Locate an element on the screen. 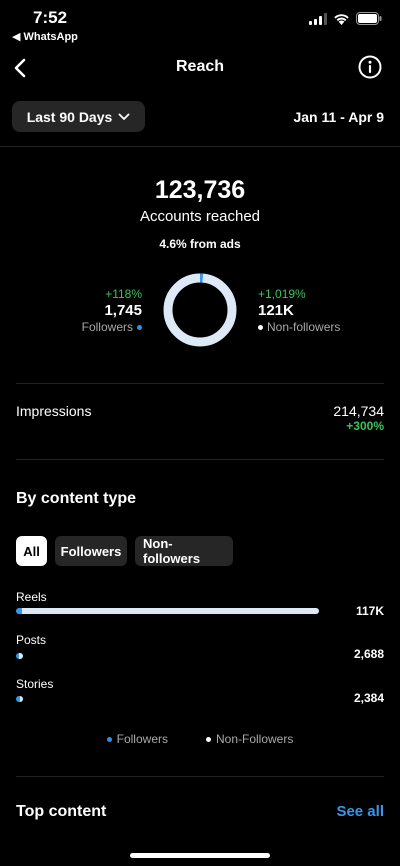 The width and height of the screenshot is (400, 866). system-icons is located at coordinates (345, 18).